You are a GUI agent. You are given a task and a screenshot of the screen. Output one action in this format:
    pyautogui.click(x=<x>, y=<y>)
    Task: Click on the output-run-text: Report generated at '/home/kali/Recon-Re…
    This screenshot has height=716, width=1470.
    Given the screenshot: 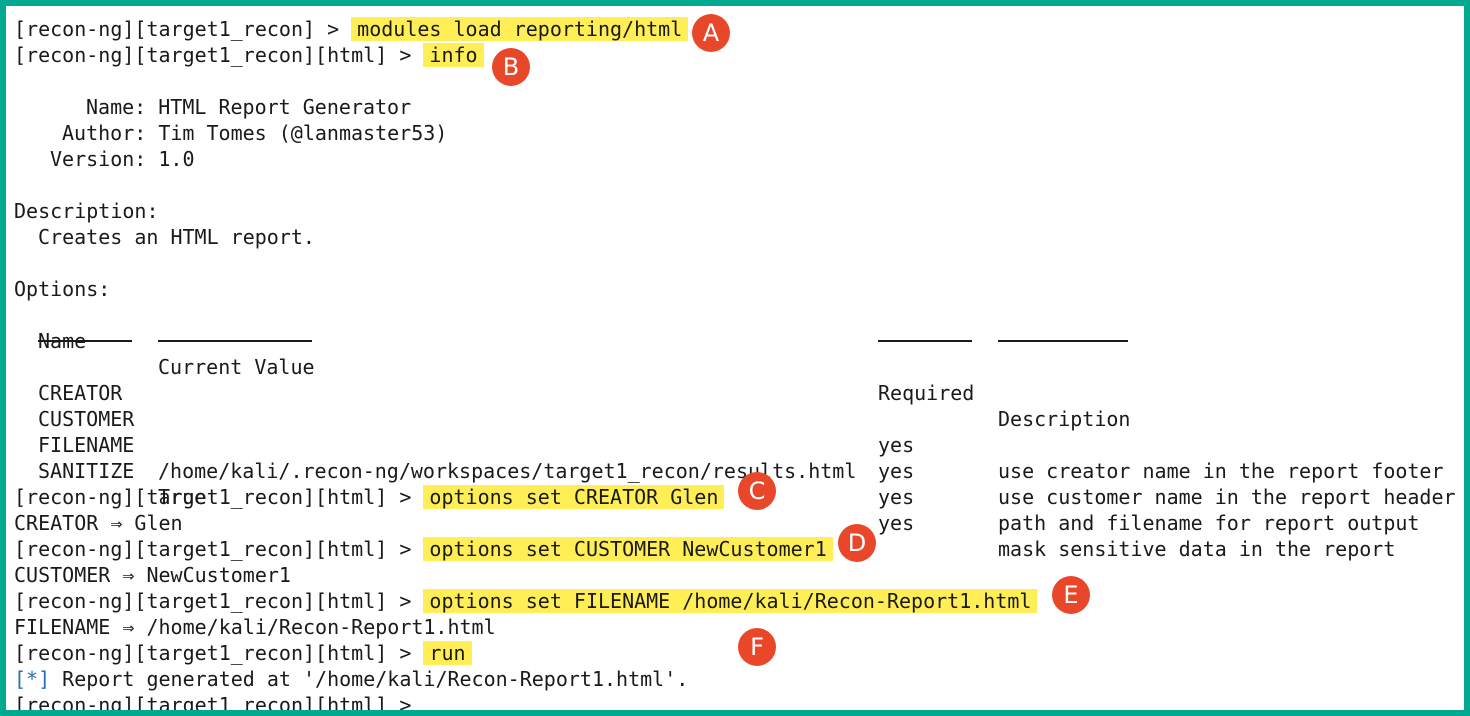 What is the action you would take?
    pyautogui.click(x=369, y=679)
    